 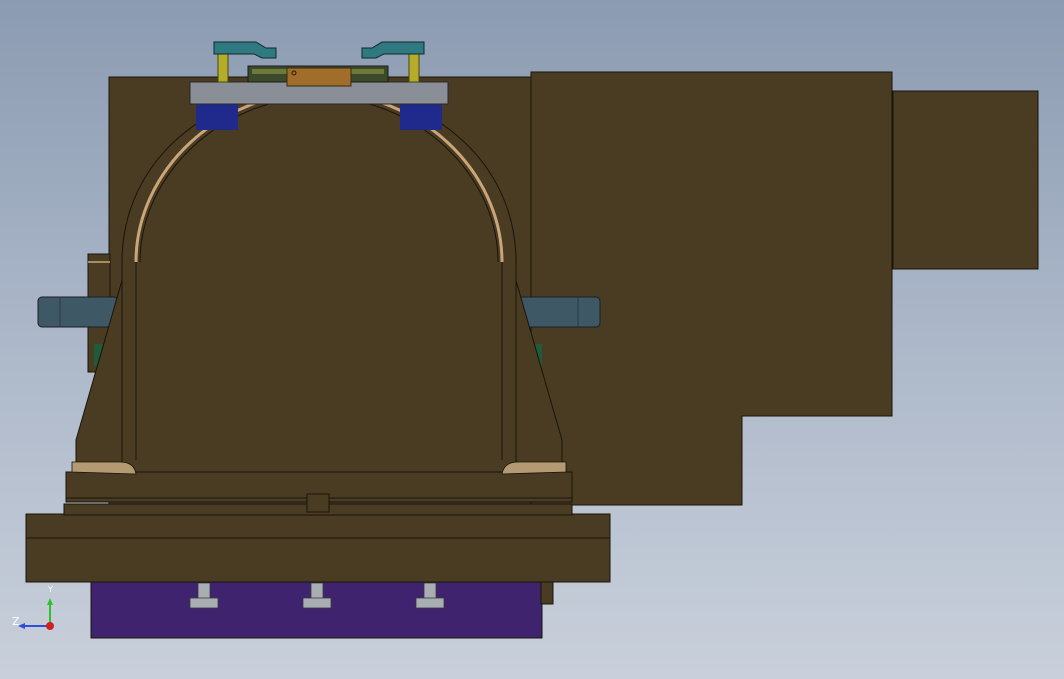 I want to click on orientation-triad: Y Z, so click(x=35, y=612).